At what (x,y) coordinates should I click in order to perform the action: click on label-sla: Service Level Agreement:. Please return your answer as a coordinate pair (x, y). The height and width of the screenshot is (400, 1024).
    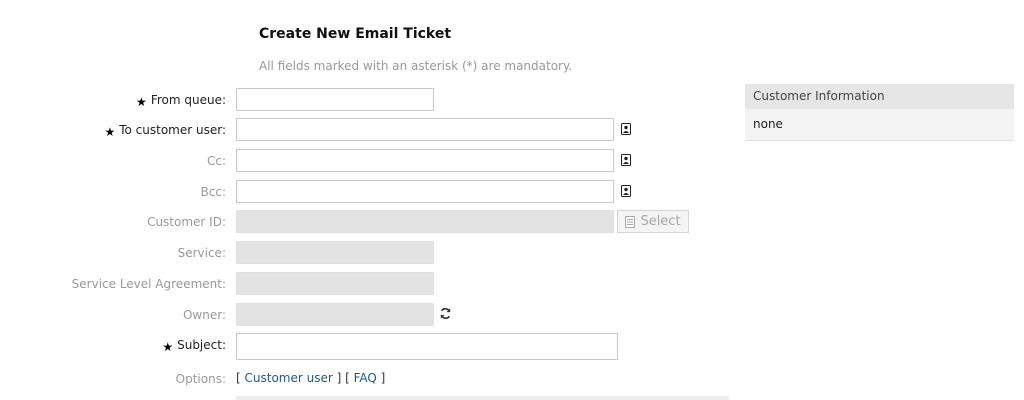
    Looking at the image, I should click on (148, 284).